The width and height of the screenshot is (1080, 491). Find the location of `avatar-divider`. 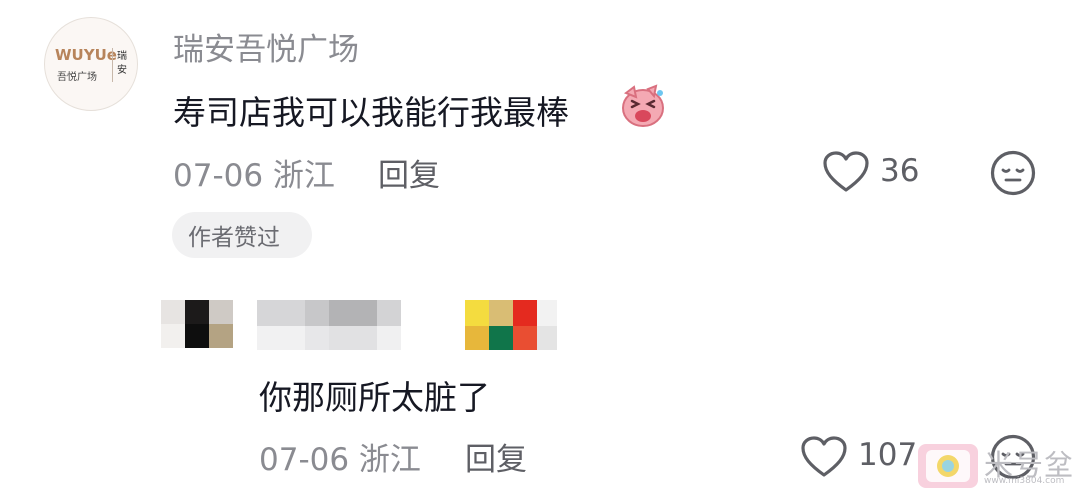

avatar-divider is located at coordinates (112, 65).